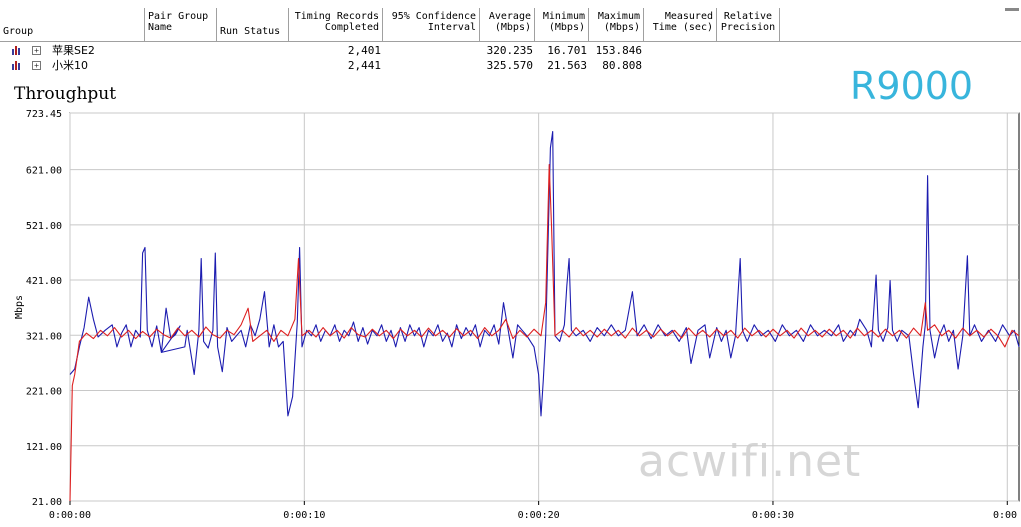 This screenshot has width=1021, height=527. What do you see at coordinates (73, 50) in the screenshot?
I see `group-name: 苹果SE2` at bounding box center [73, 50].